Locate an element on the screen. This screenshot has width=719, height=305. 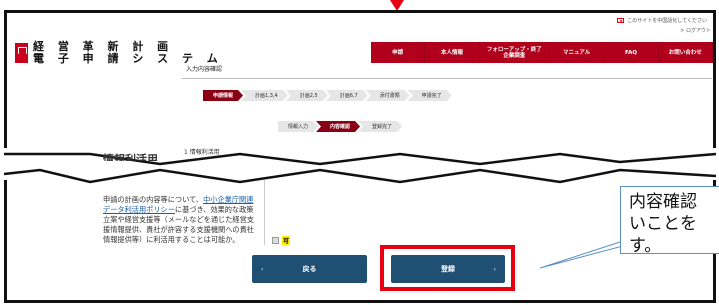
step-plan-134: 計画1,3,4 is located at coordinates (264, 95).